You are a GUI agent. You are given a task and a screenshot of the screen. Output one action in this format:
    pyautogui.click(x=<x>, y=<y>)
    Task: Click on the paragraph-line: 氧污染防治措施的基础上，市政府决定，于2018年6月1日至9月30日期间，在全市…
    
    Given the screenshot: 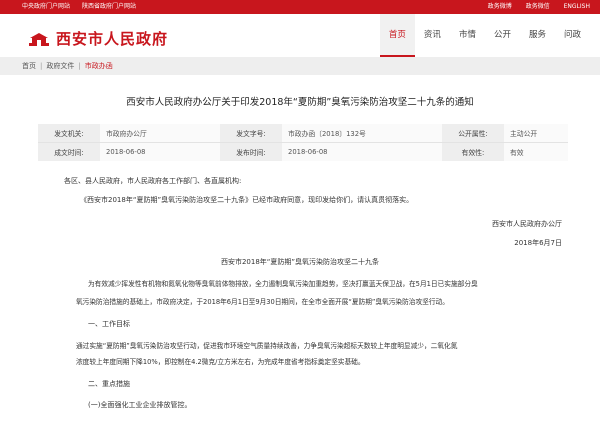 What is the action you would take?
    pyautogui.click(x=262, y=302)
    